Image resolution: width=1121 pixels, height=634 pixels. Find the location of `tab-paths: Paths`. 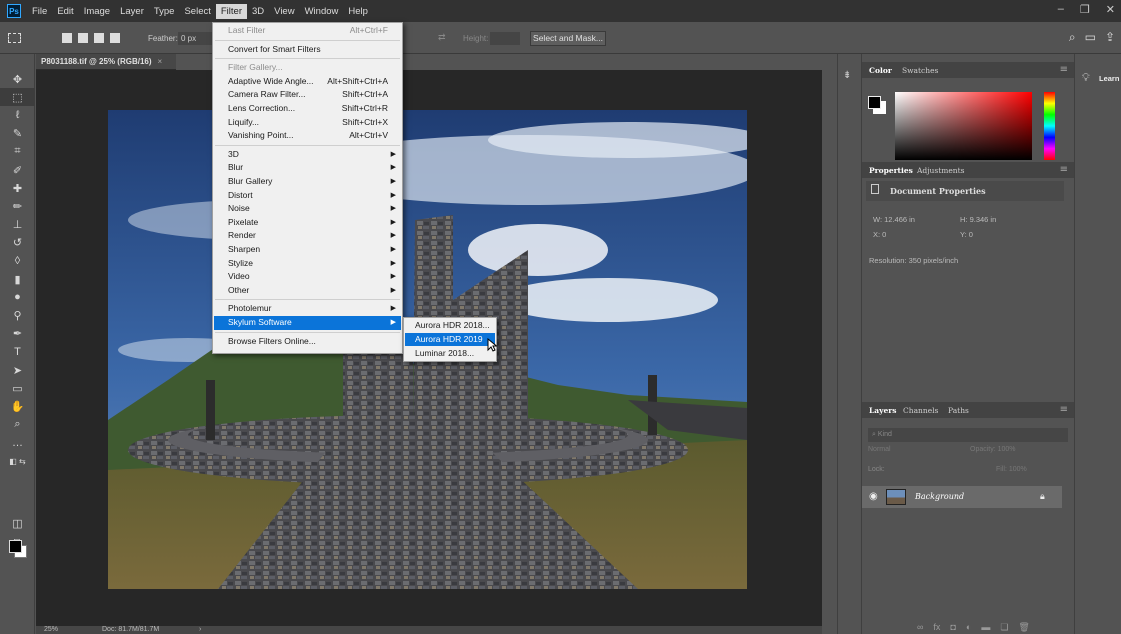

tab-paths: Paths is located at coordinates (958, 410).